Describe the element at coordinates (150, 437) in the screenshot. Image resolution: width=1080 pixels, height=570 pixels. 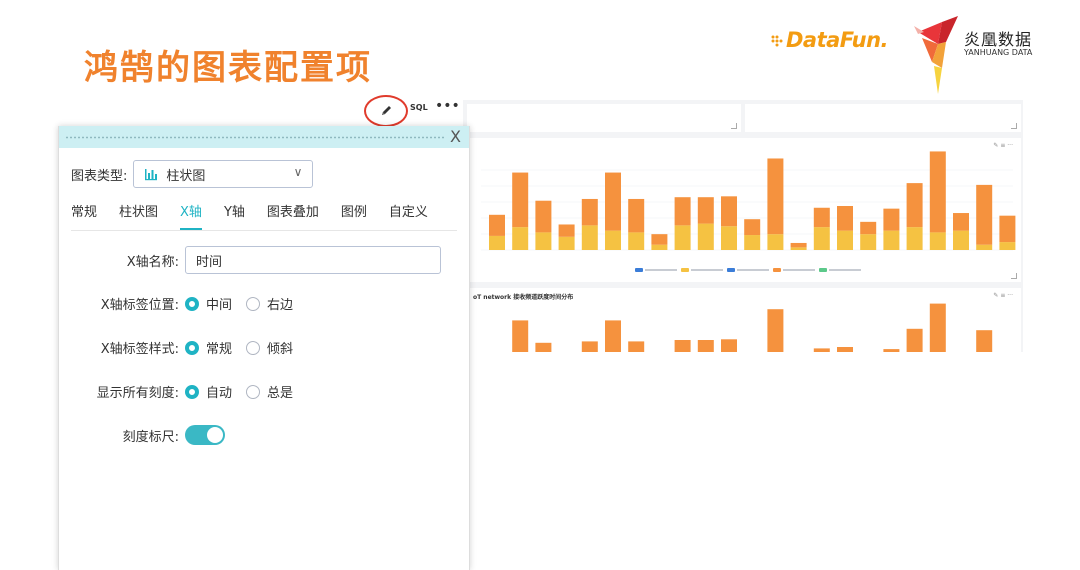
I see `tick-ruler-label: 刻度标尺:` at that location.